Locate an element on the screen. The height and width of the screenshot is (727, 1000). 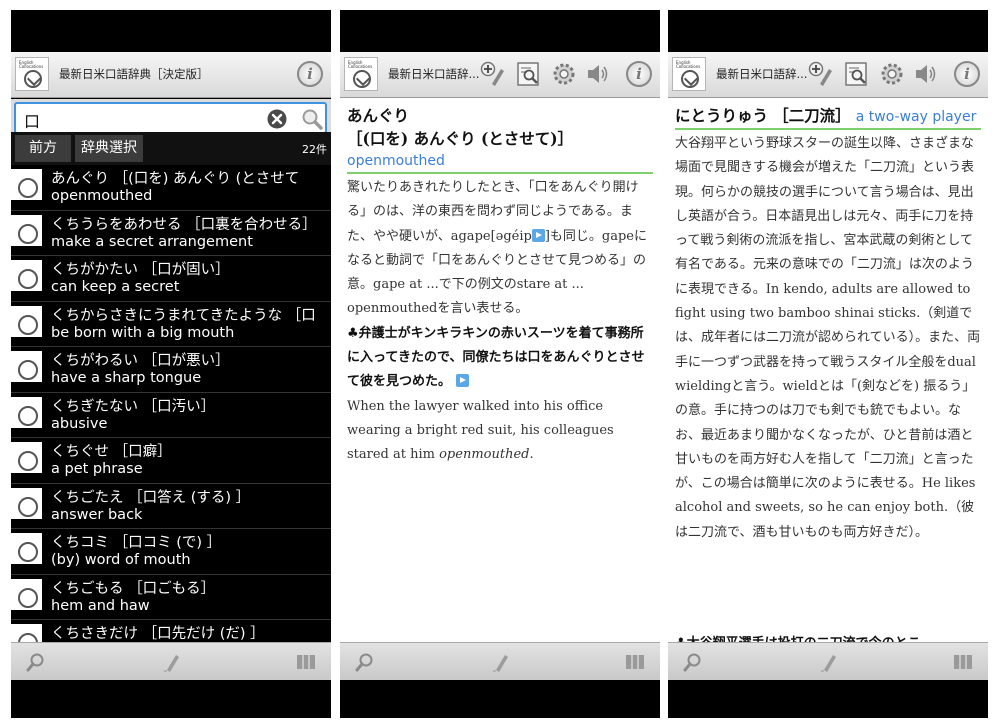
entry-headword: あんぐり is located at coordinates (378, 115).